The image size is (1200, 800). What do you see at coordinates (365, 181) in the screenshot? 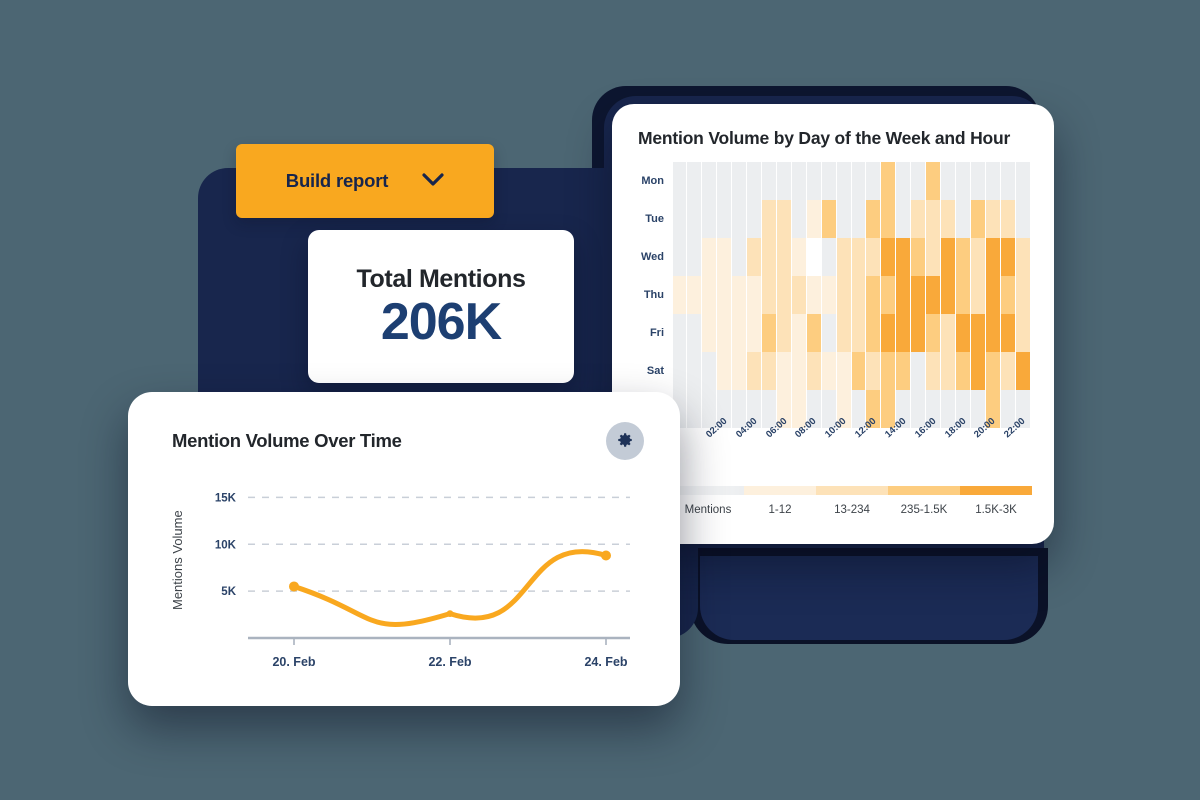
I see `build-report-button: Build report` at bounding box center [365, 181].